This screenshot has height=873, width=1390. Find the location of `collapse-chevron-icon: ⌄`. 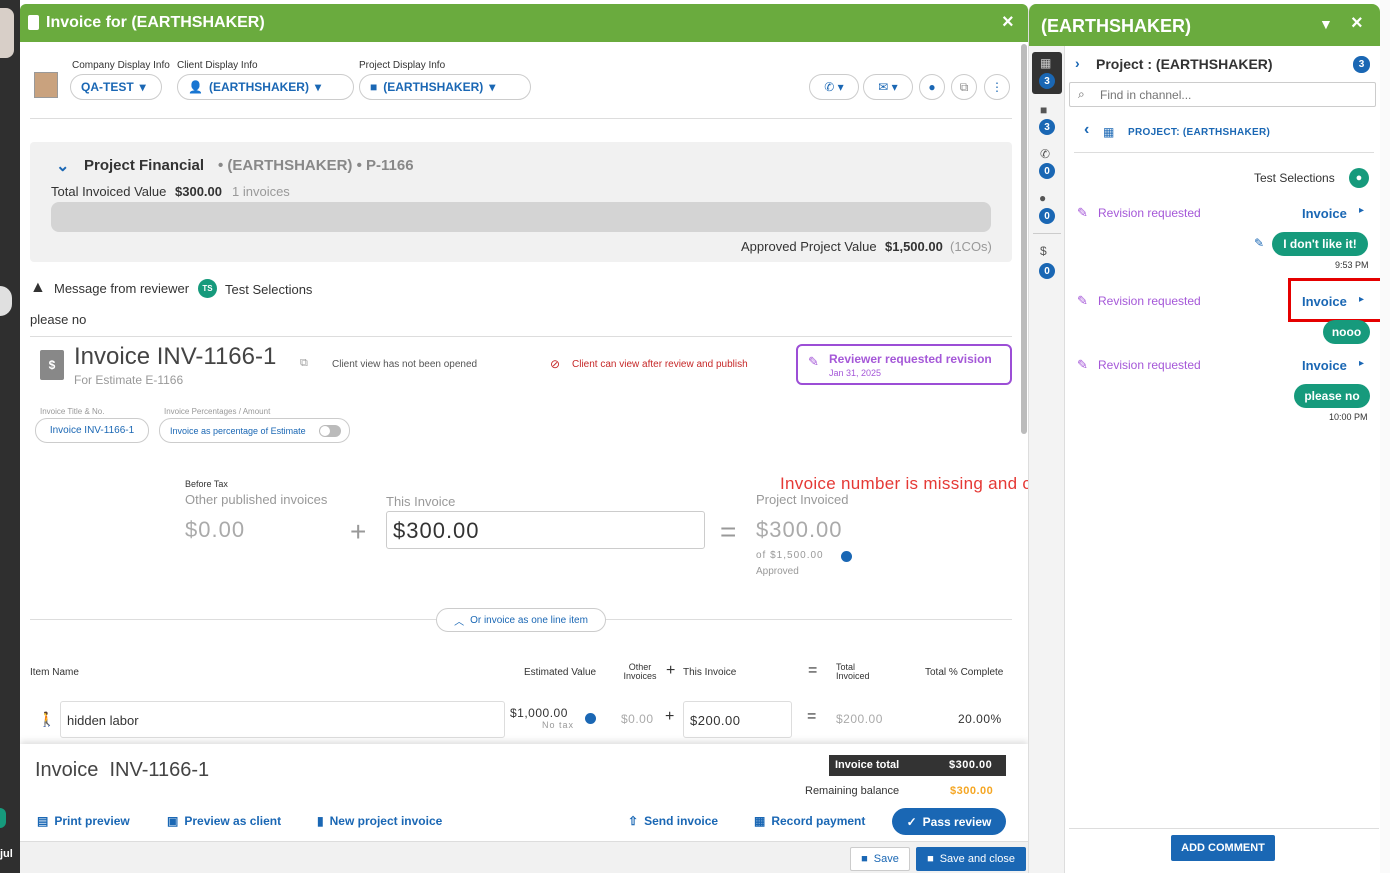

collapse-chevron-icon: ⌄ is located at coordinates (62, 166).